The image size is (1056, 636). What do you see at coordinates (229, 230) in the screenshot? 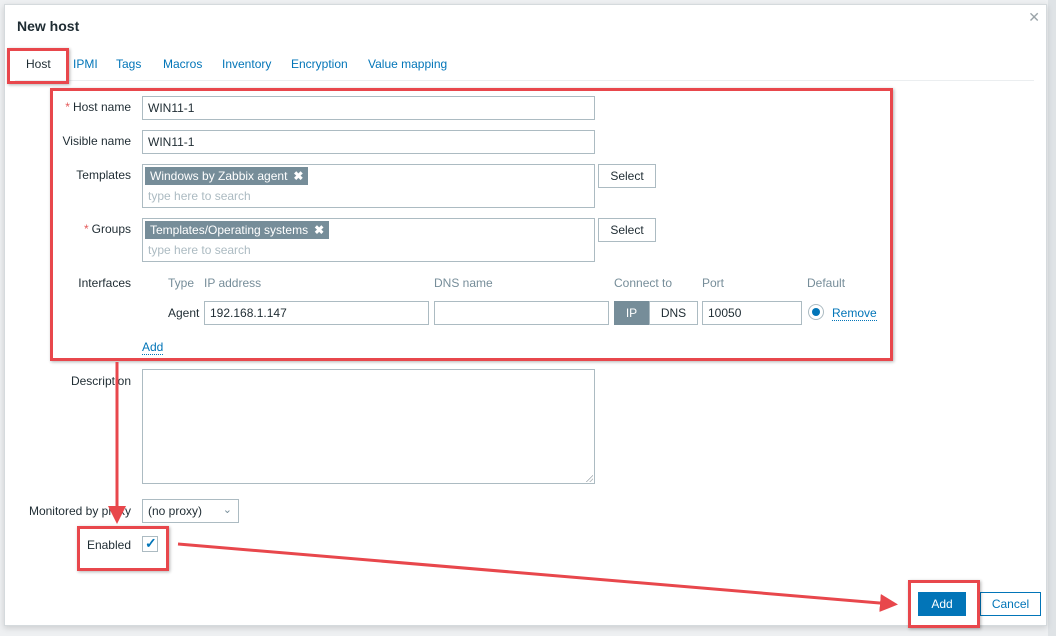
I see `group-chip-label: Templates/Operating systems` at bounding box center [229, 230].